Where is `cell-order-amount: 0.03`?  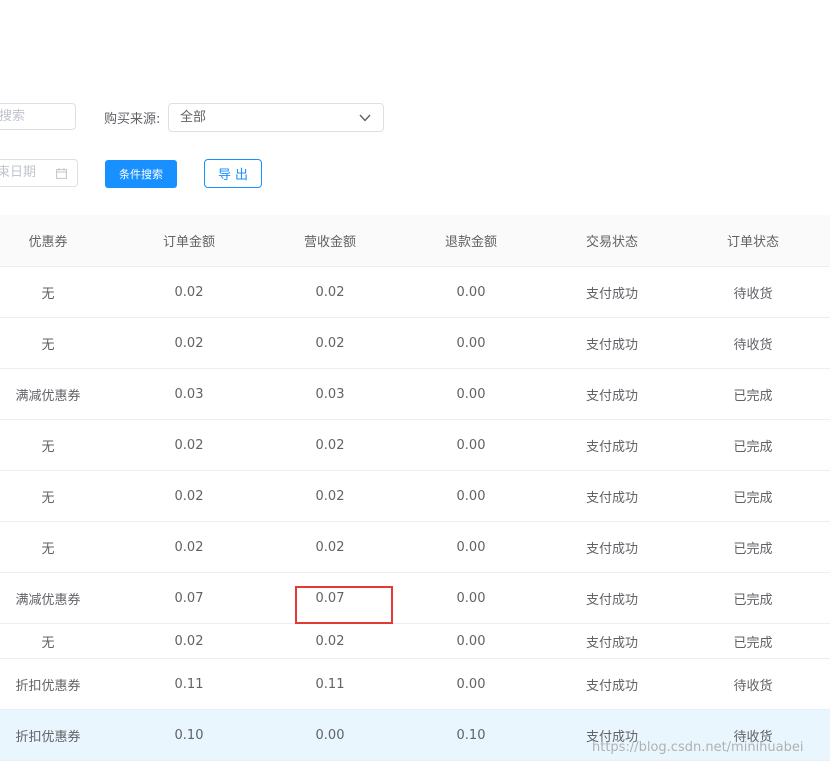
cell-order-amount: 0.03 is located at coordinates (189, 394).